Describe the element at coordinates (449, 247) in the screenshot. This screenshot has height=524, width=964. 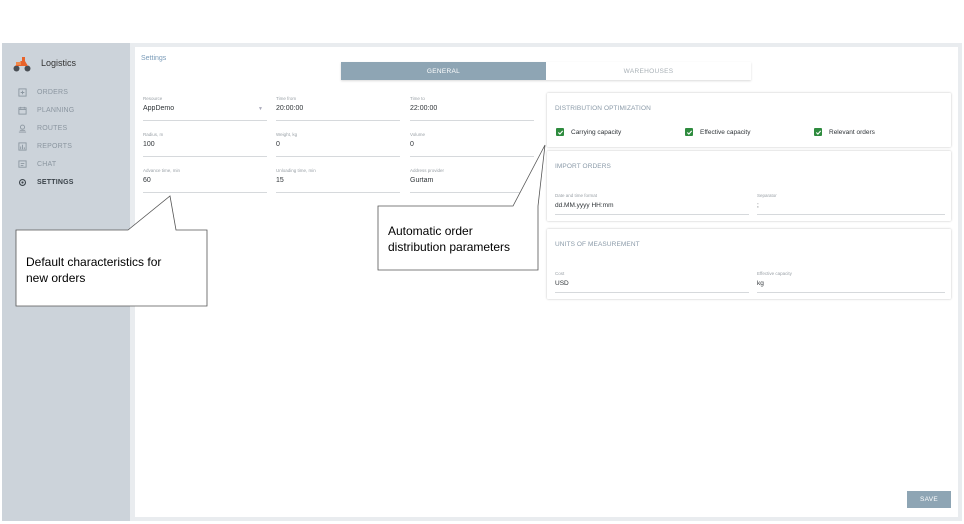
I see `callout-line: distribution parameters` at that location.